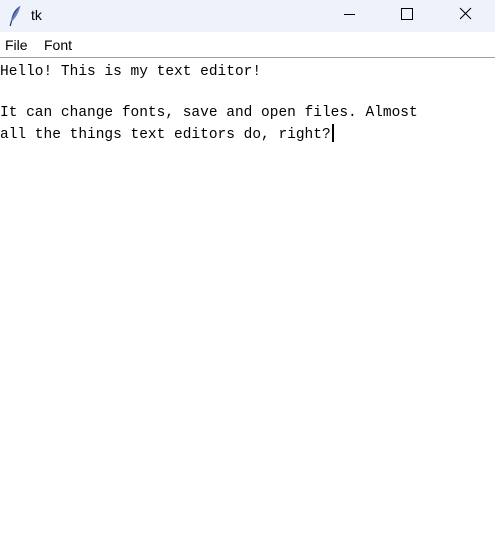 This screenshot has width=495, height=554. Describe the element at coordinates (36, 15) in the screenshot. I see `window-title: tk` at that location.